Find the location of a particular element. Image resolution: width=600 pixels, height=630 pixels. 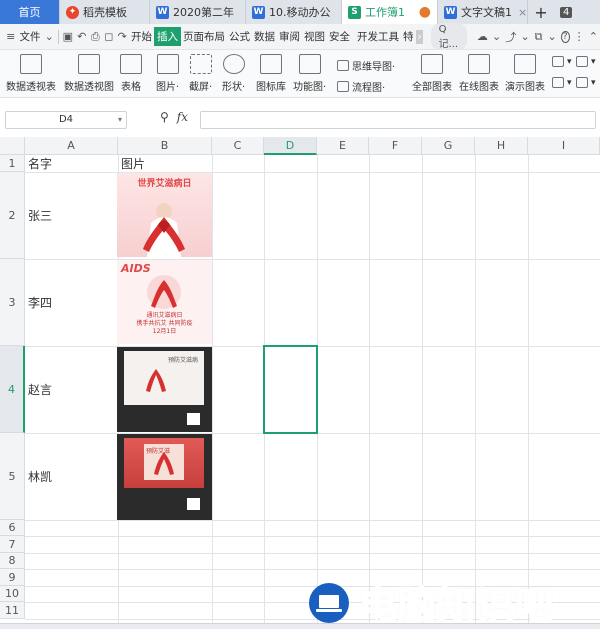

table-button: 表格 is located at coordinates (131, 73).